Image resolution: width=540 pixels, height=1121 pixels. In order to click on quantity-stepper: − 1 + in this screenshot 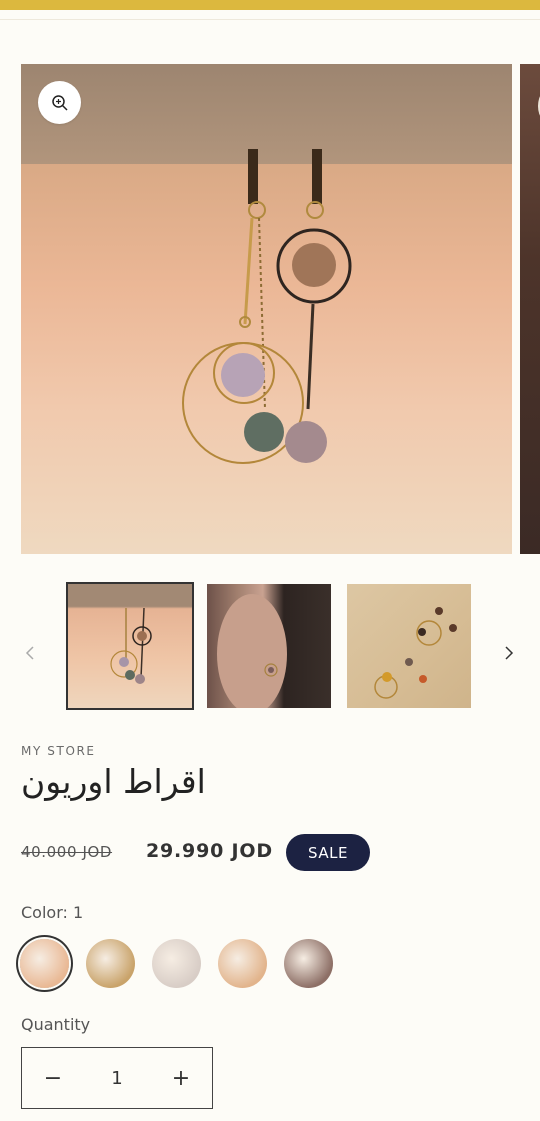, I will do `click(117, 1078)`.